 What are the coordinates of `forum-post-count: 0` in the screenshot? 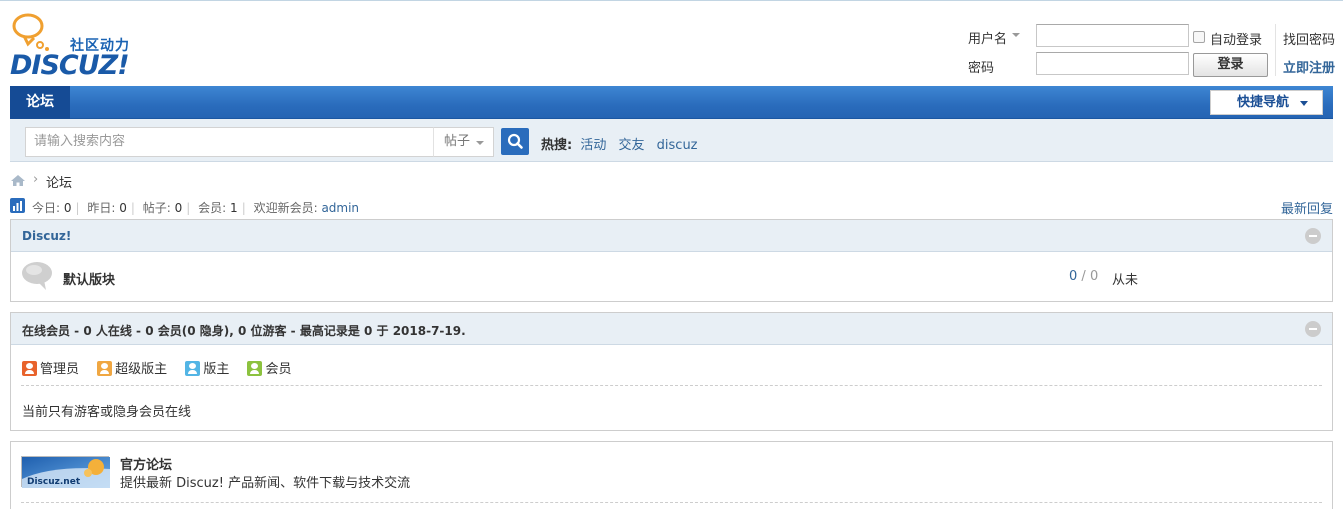 It's located at (1094, 276).